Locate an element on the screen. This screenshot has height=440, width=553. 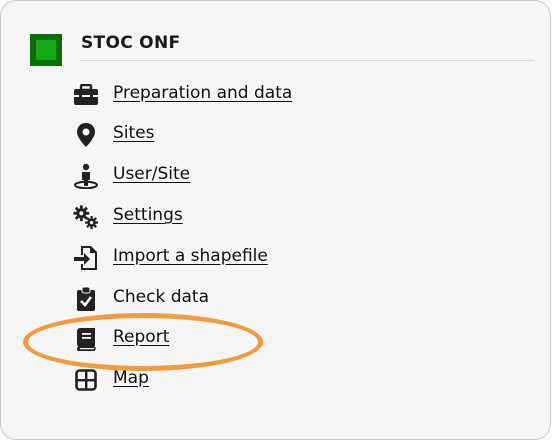
grid-map-icon is located at coordinates (86, 380).